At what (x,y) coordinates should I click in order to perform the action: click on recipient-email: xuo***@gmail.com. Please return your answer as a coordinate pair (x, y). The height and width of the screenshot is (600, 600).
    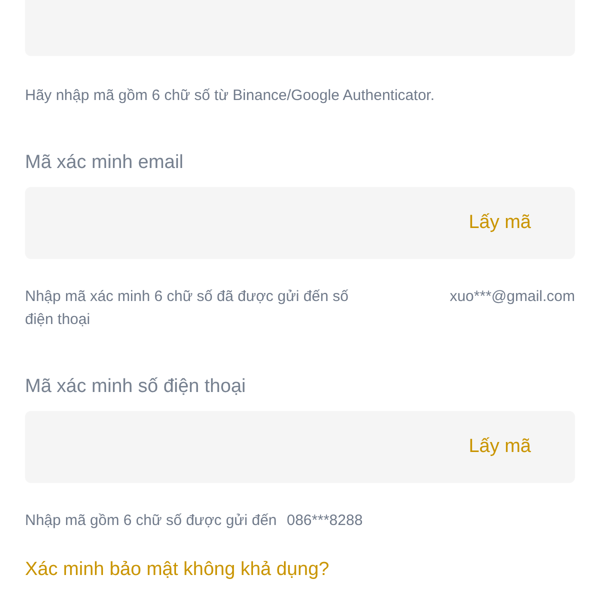
    Looking at the image, I should click on (512, 297).